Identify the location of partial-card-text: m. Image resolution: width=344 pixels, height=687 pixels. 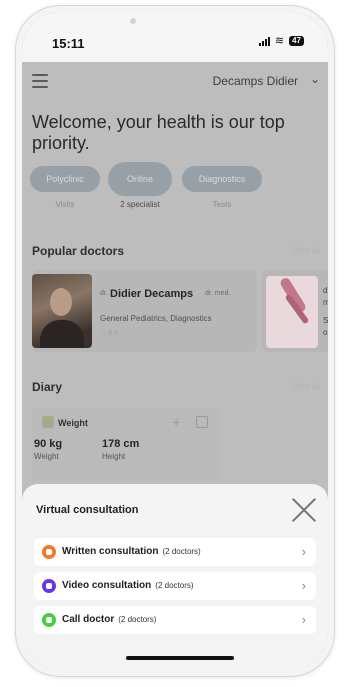
(325, 302).